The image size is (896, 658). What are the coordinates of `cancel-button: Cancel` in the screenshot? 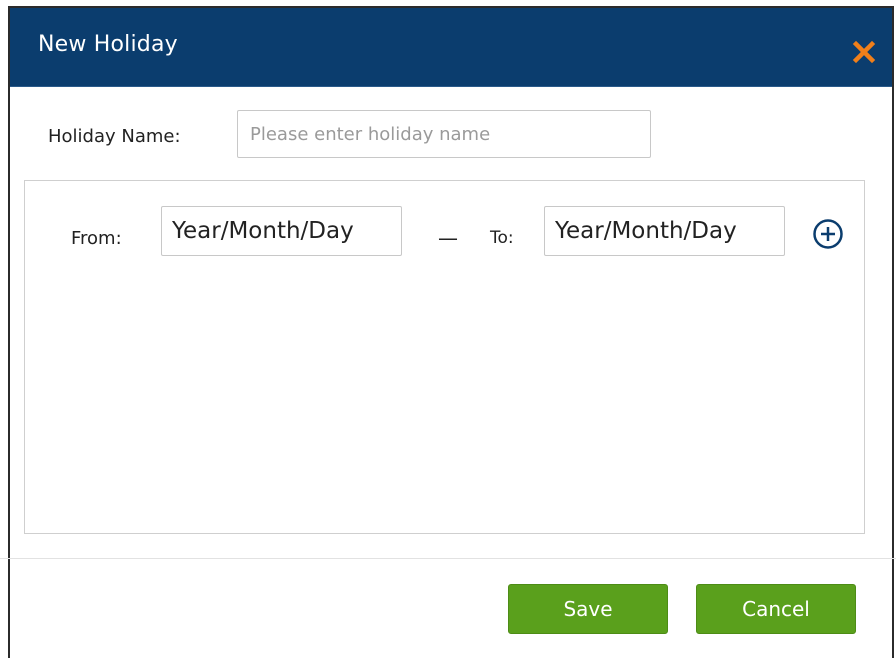 It's located at (776, 609).